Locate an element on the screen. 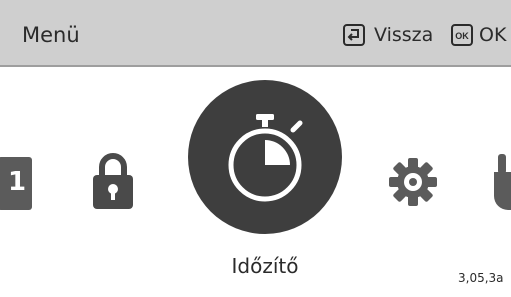 The width and height of the screenshot is (511, 297). carousel-item-left-partial-text: 1 is located at coordinates (17, 182).